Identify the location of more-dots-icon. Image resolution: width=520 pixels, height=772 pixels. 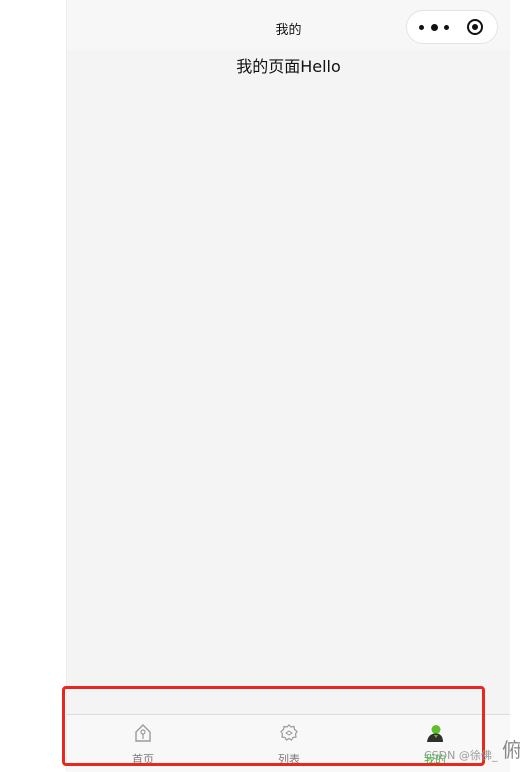
(434, 27).